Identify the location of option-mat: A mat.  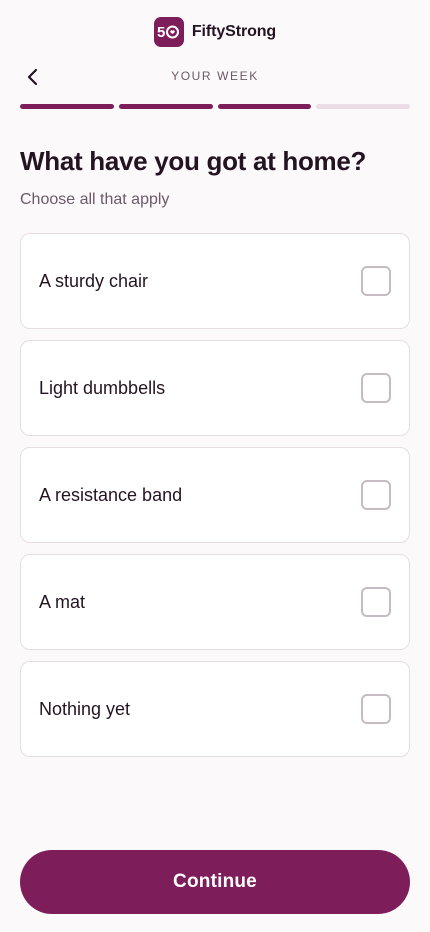
(215, 602).